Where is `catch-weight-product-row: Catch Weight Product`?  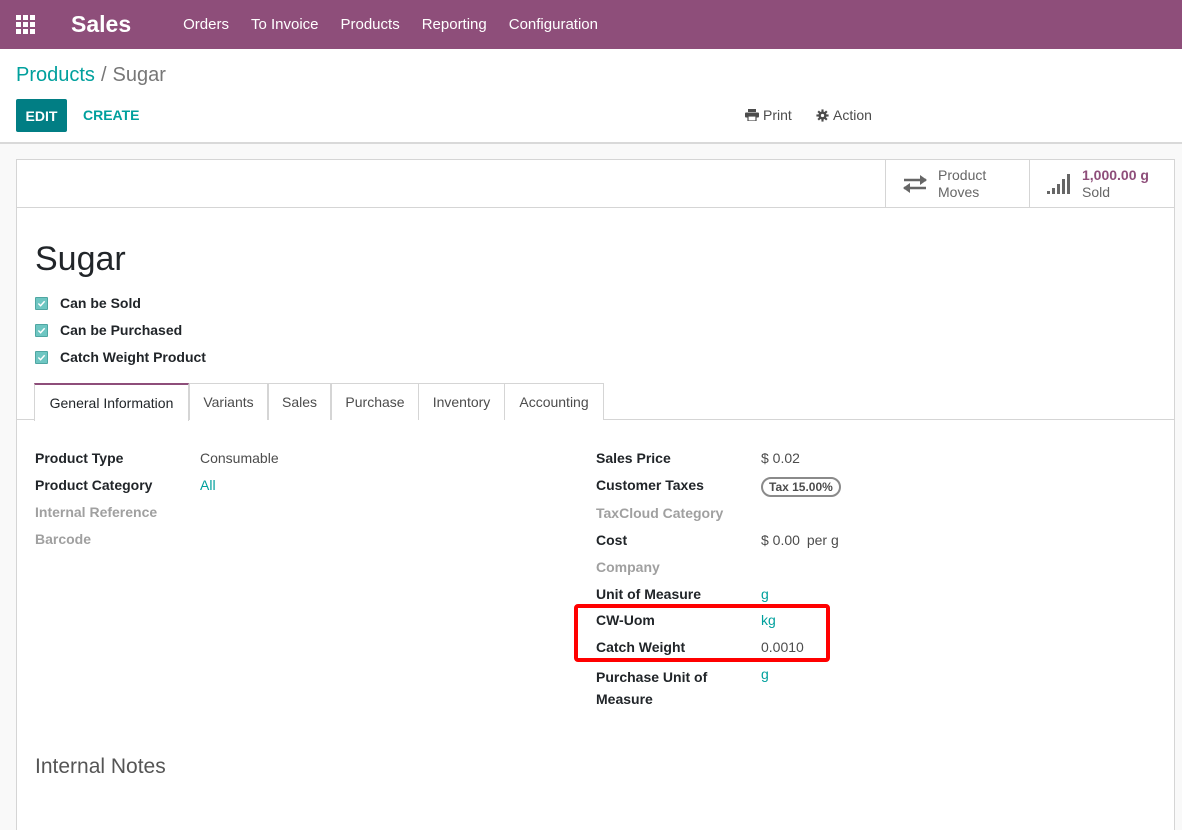 catch-weight-product-row: Catch Weight Product is located at coordinates (120, 357).